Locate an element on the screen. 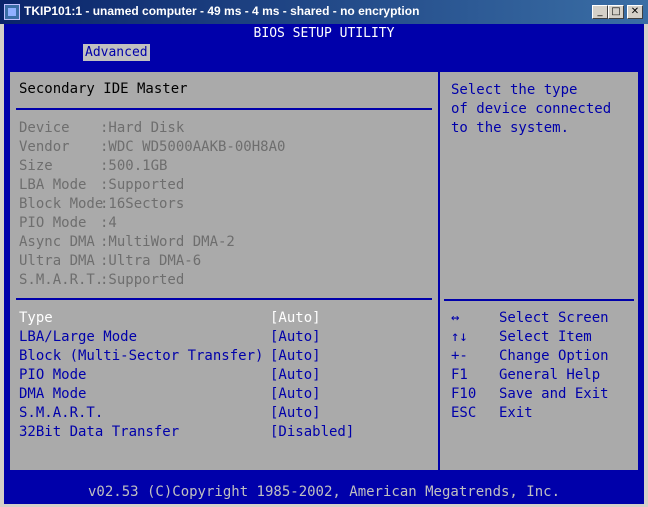 Image resolution: width=648 pixels, height=507 pixels. help-divider is located at coordinates (539, 300).